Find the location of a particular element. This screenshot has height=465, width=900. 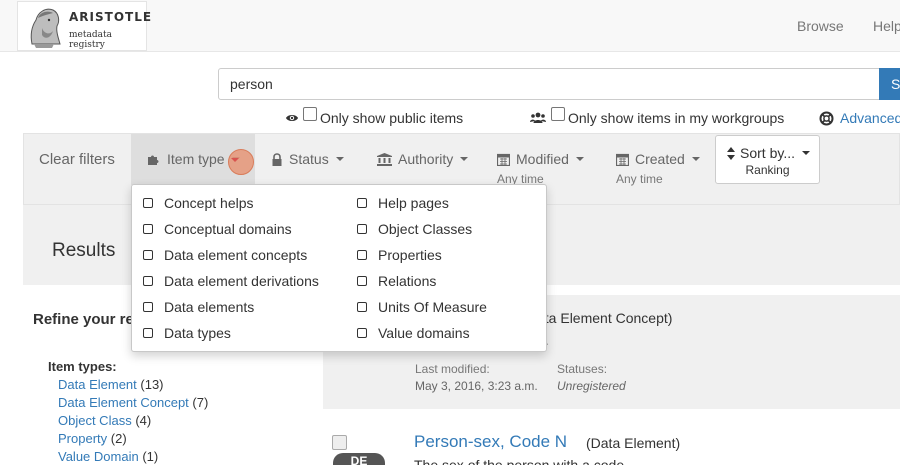

item-type-caret-icon is located at coordinates (235, 160).